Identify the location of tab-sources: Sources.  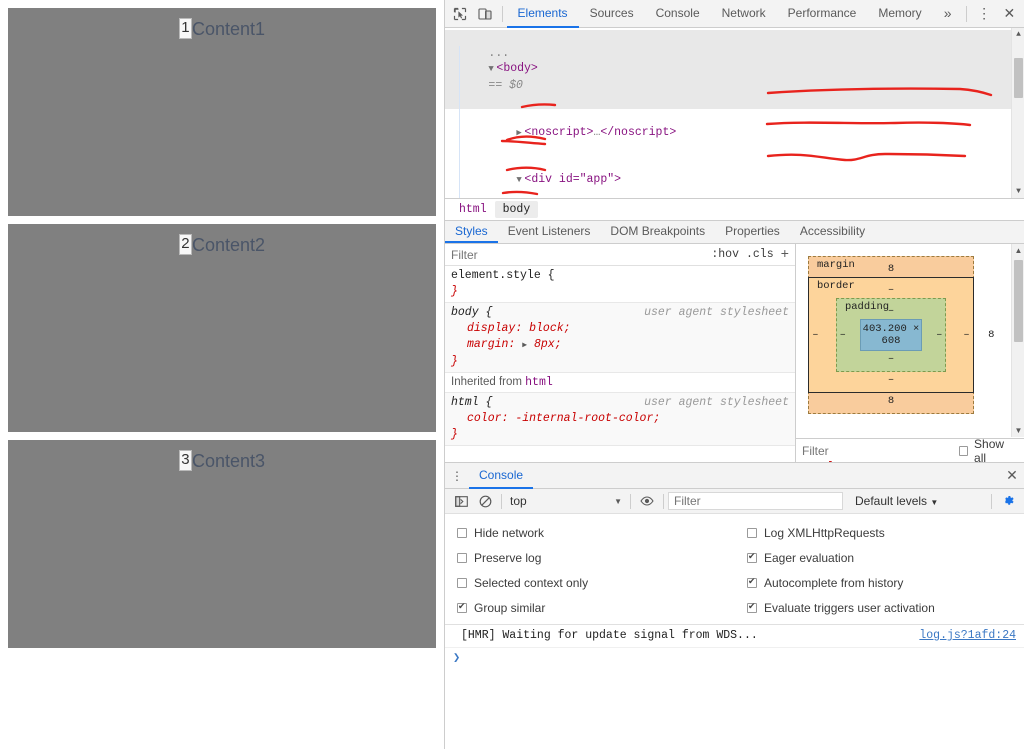
(612, 14).